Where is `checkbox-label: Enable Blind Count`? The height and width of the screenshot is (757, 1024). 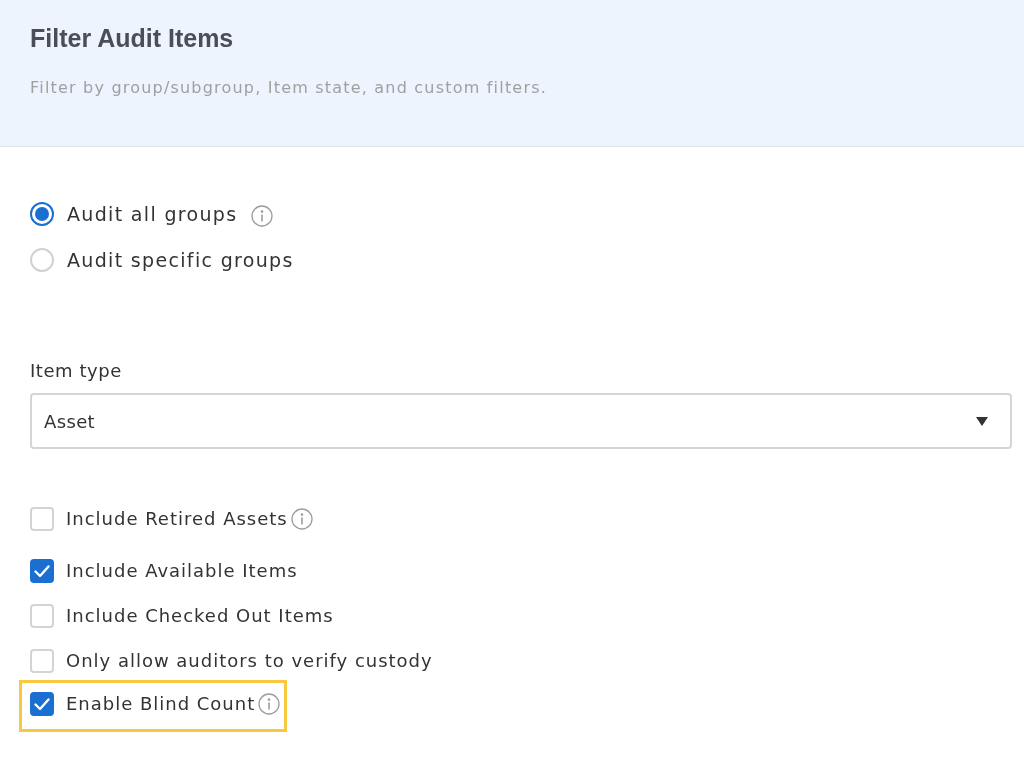 checkbox-label: Enable Blind Count is located at coordinates (161, 704).